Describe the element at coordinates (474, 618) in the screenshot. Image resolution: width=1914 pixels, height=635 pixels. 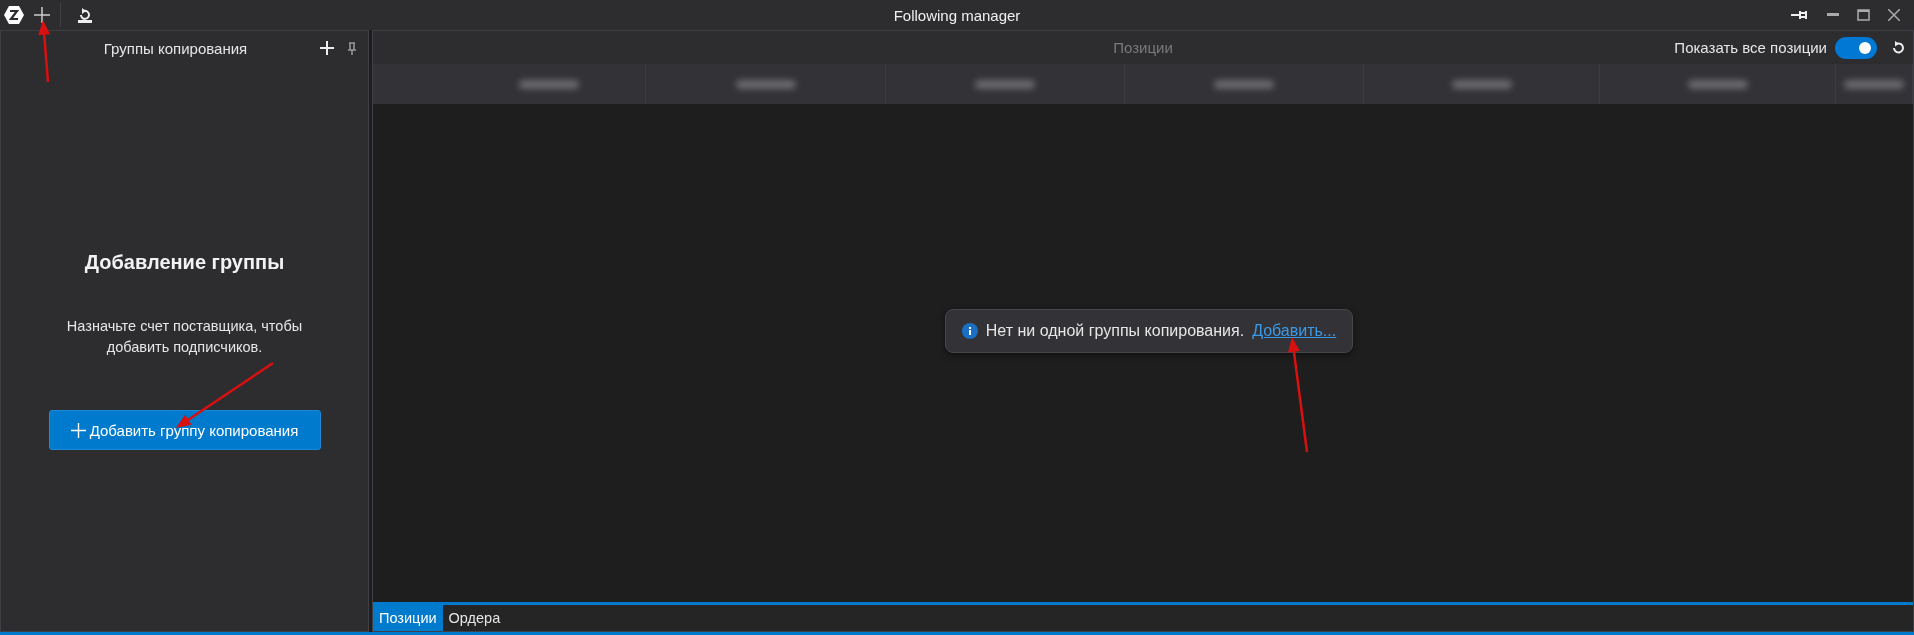
I see `bottom-tab: Ордера` at that location.